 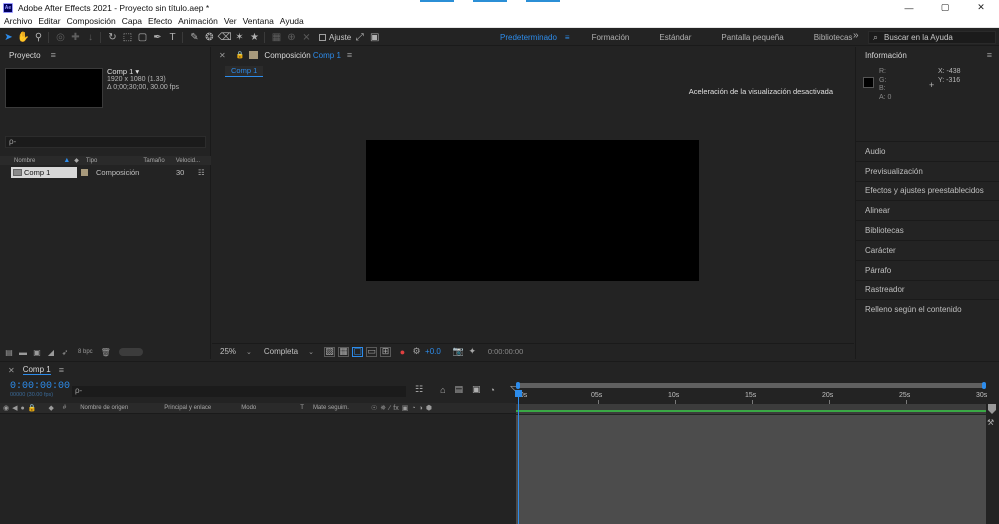 What do you see at coordinates (84, 172) in the screenshot?
I see `label-color-swatch` at bounding box center [84, 172].